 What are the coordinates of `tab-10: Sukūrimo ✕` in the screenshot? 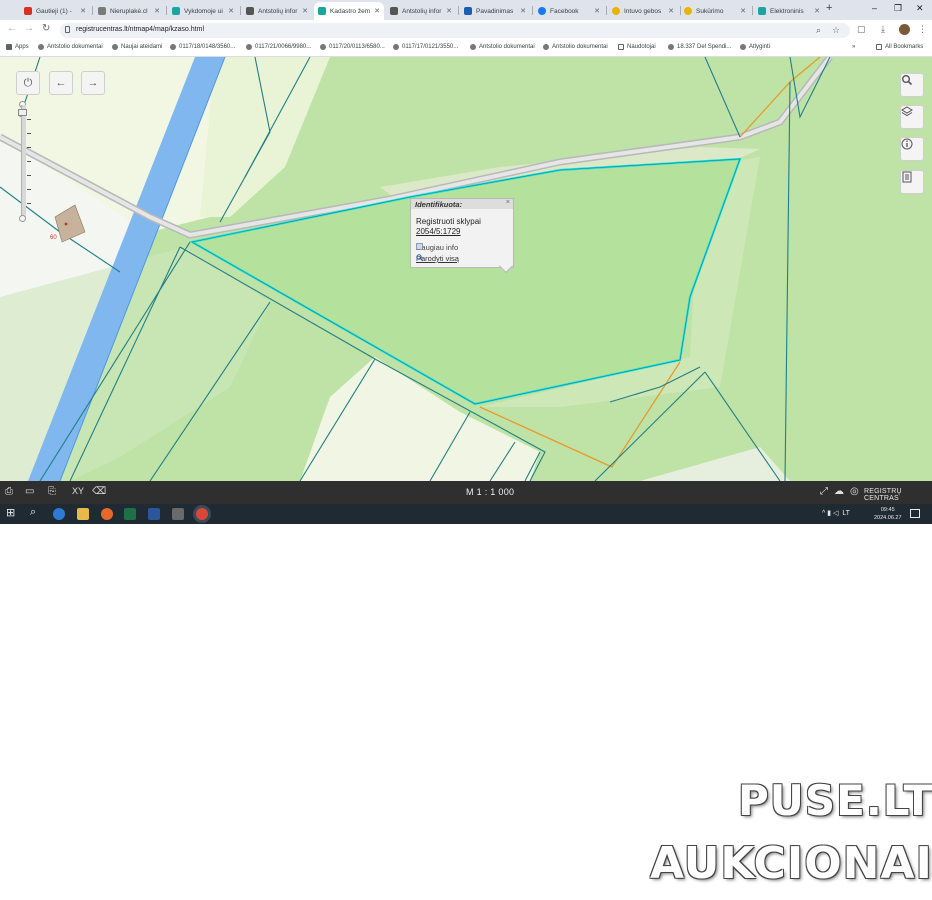 It's located at (715, 11).